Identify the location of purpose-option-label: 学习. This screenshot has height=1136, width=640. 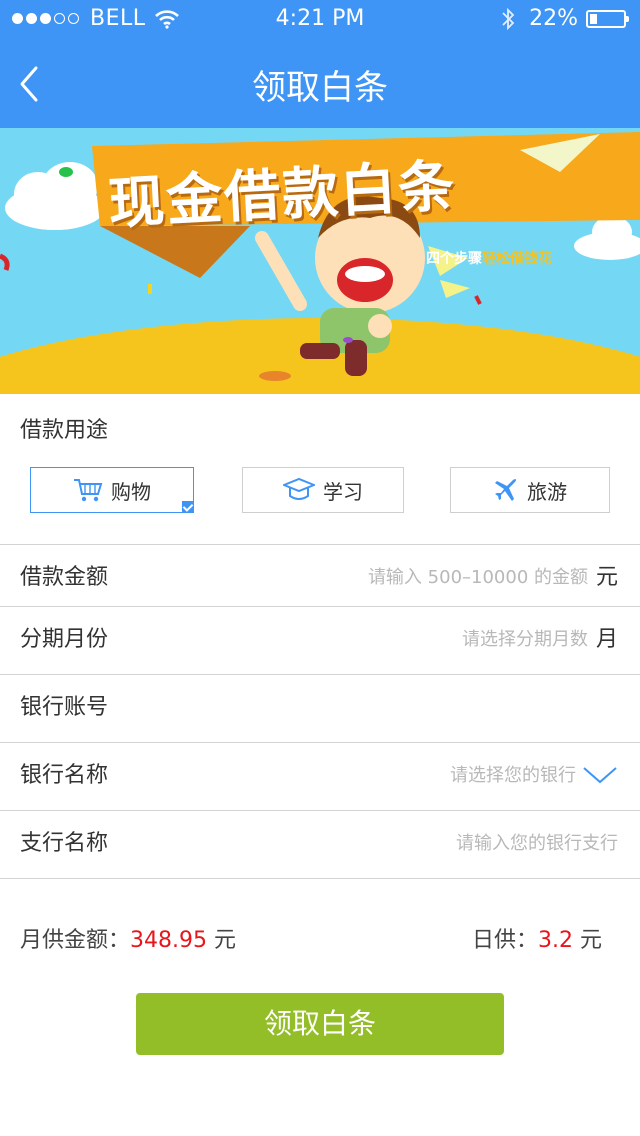
(343, 491).